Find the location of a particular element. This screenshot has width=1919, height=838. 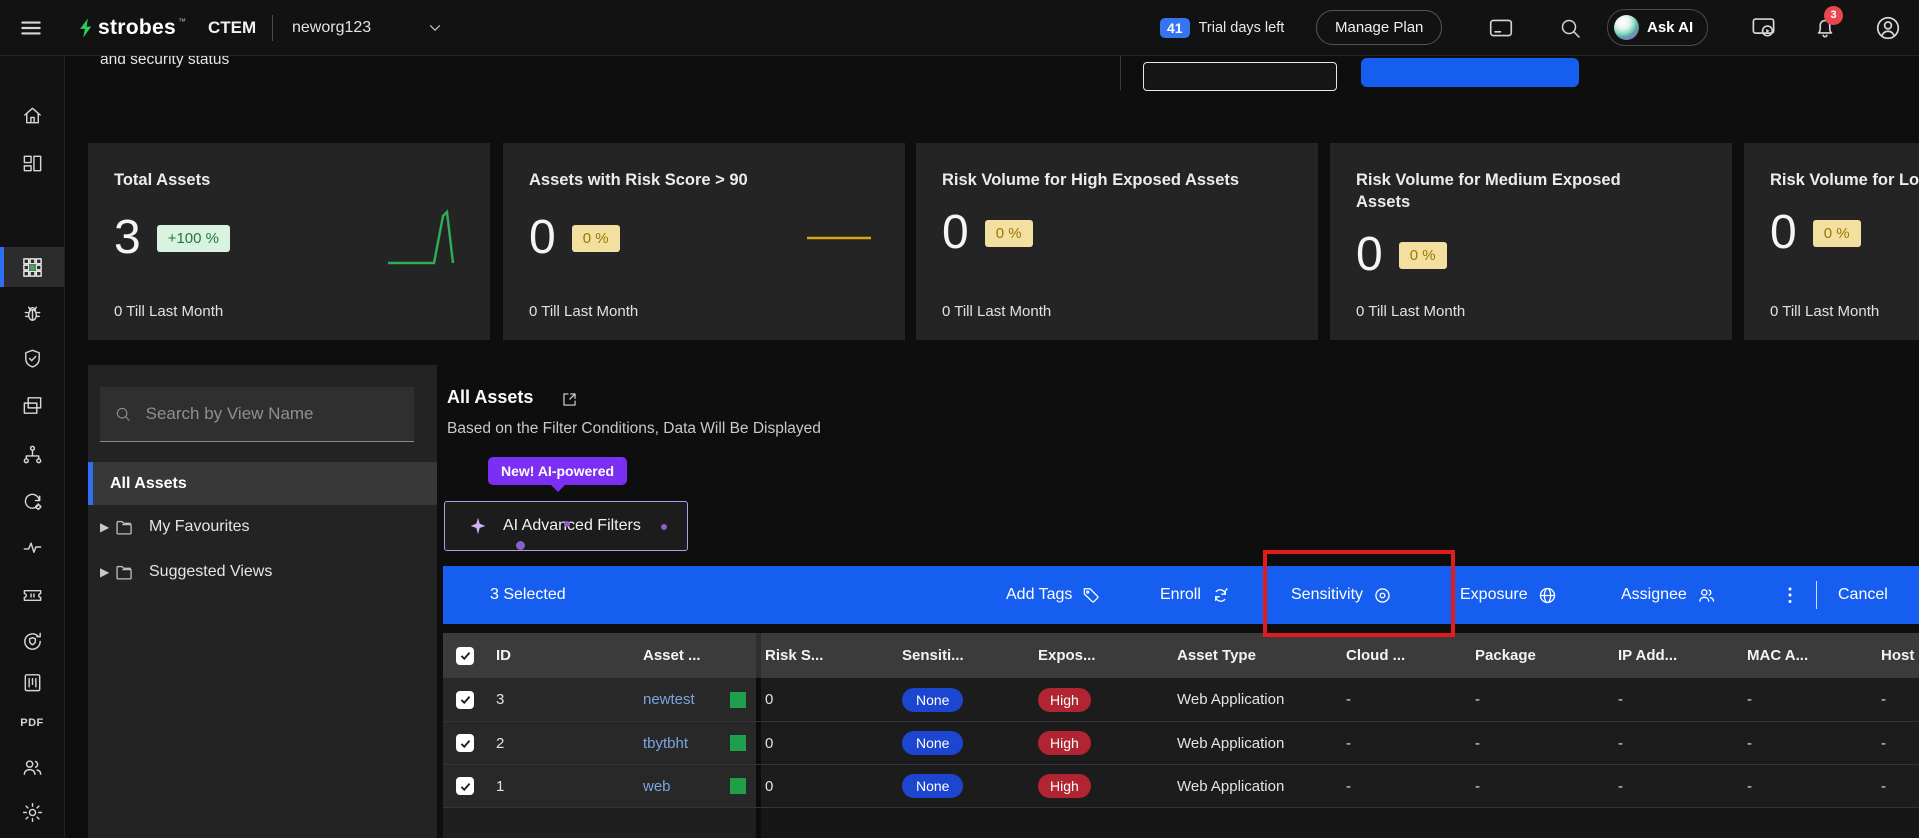

asset-link: web is located at coordinates (657, 786).